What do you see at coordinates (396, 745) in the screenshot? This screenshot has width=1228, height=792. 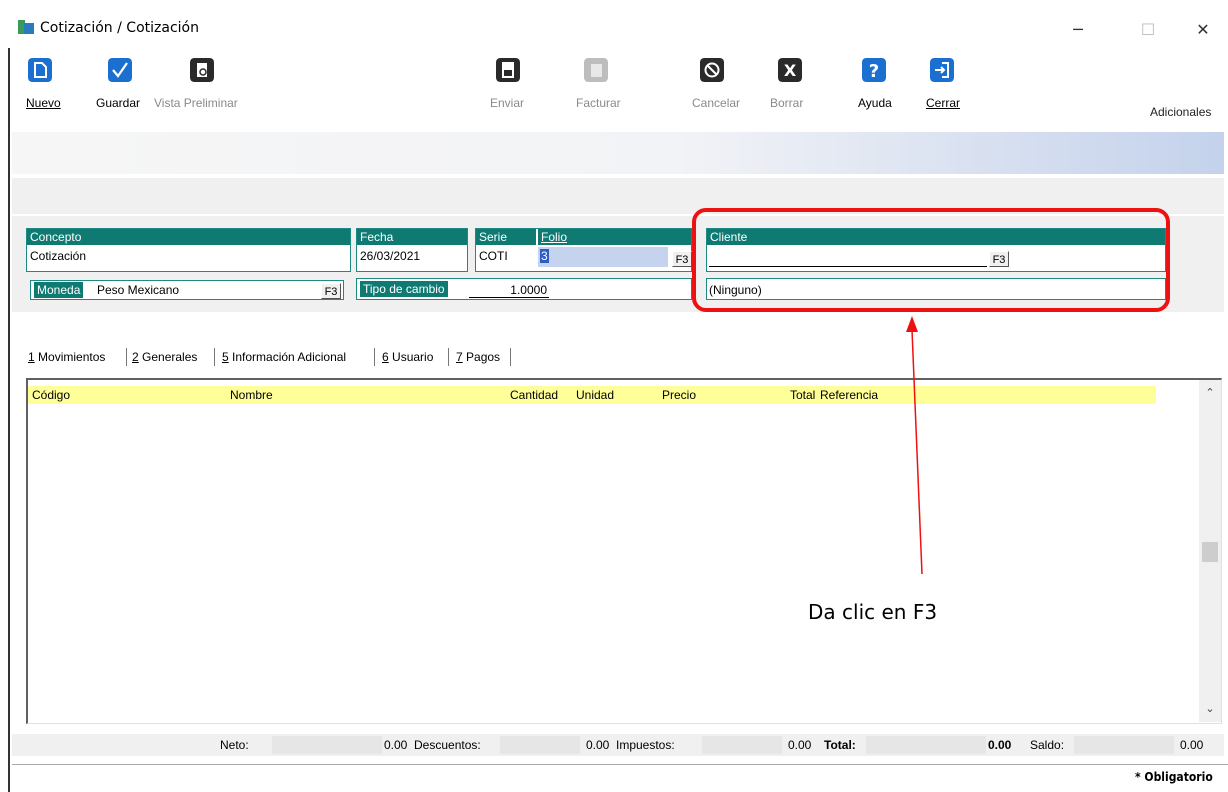 I see `neto-value: 0.00` at bounding box center [396, 745].